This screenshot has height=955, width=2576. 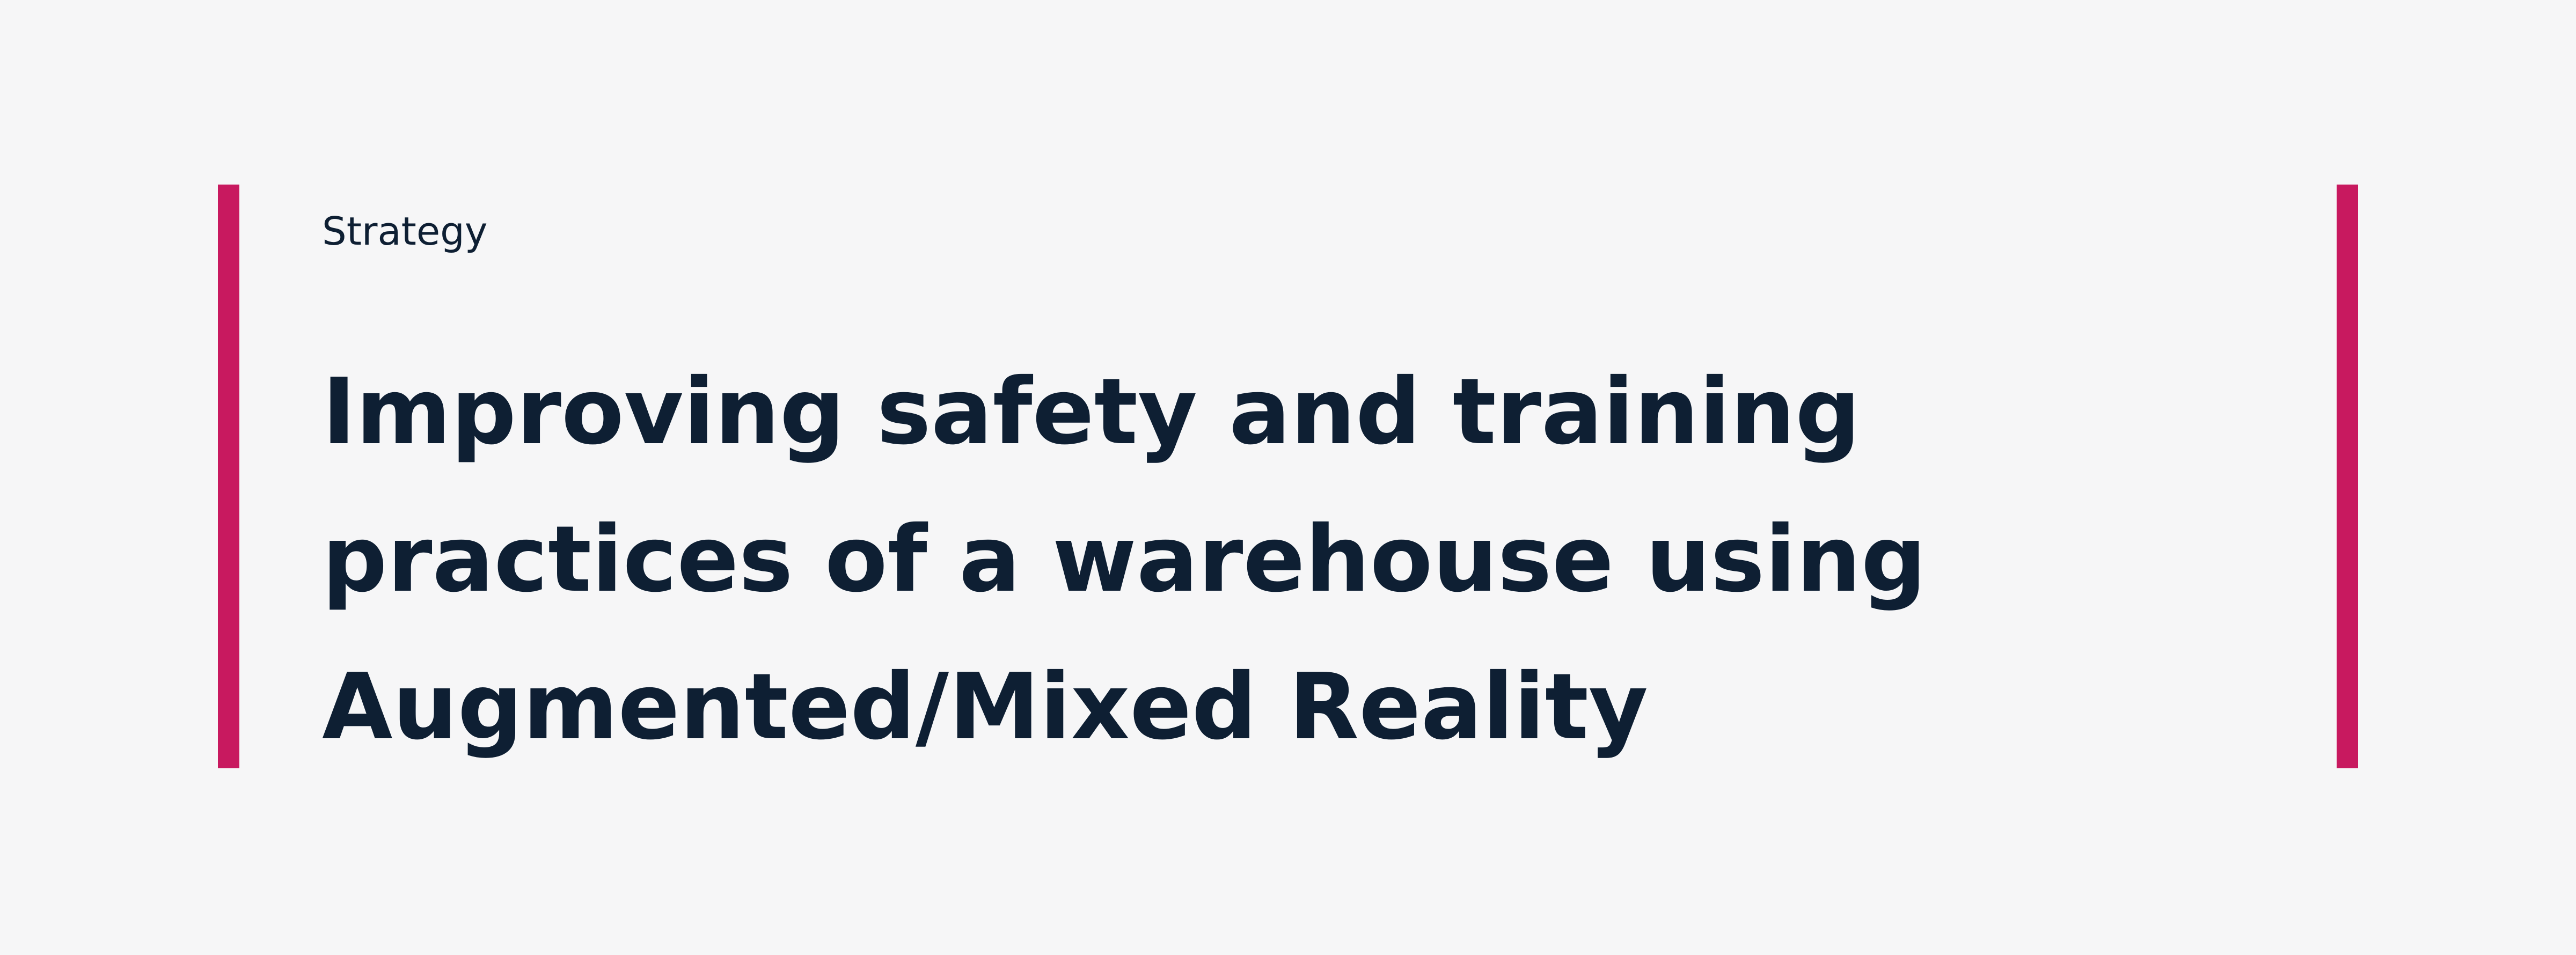 I want to click on left-accent-bar, so click(x=228, y=476).